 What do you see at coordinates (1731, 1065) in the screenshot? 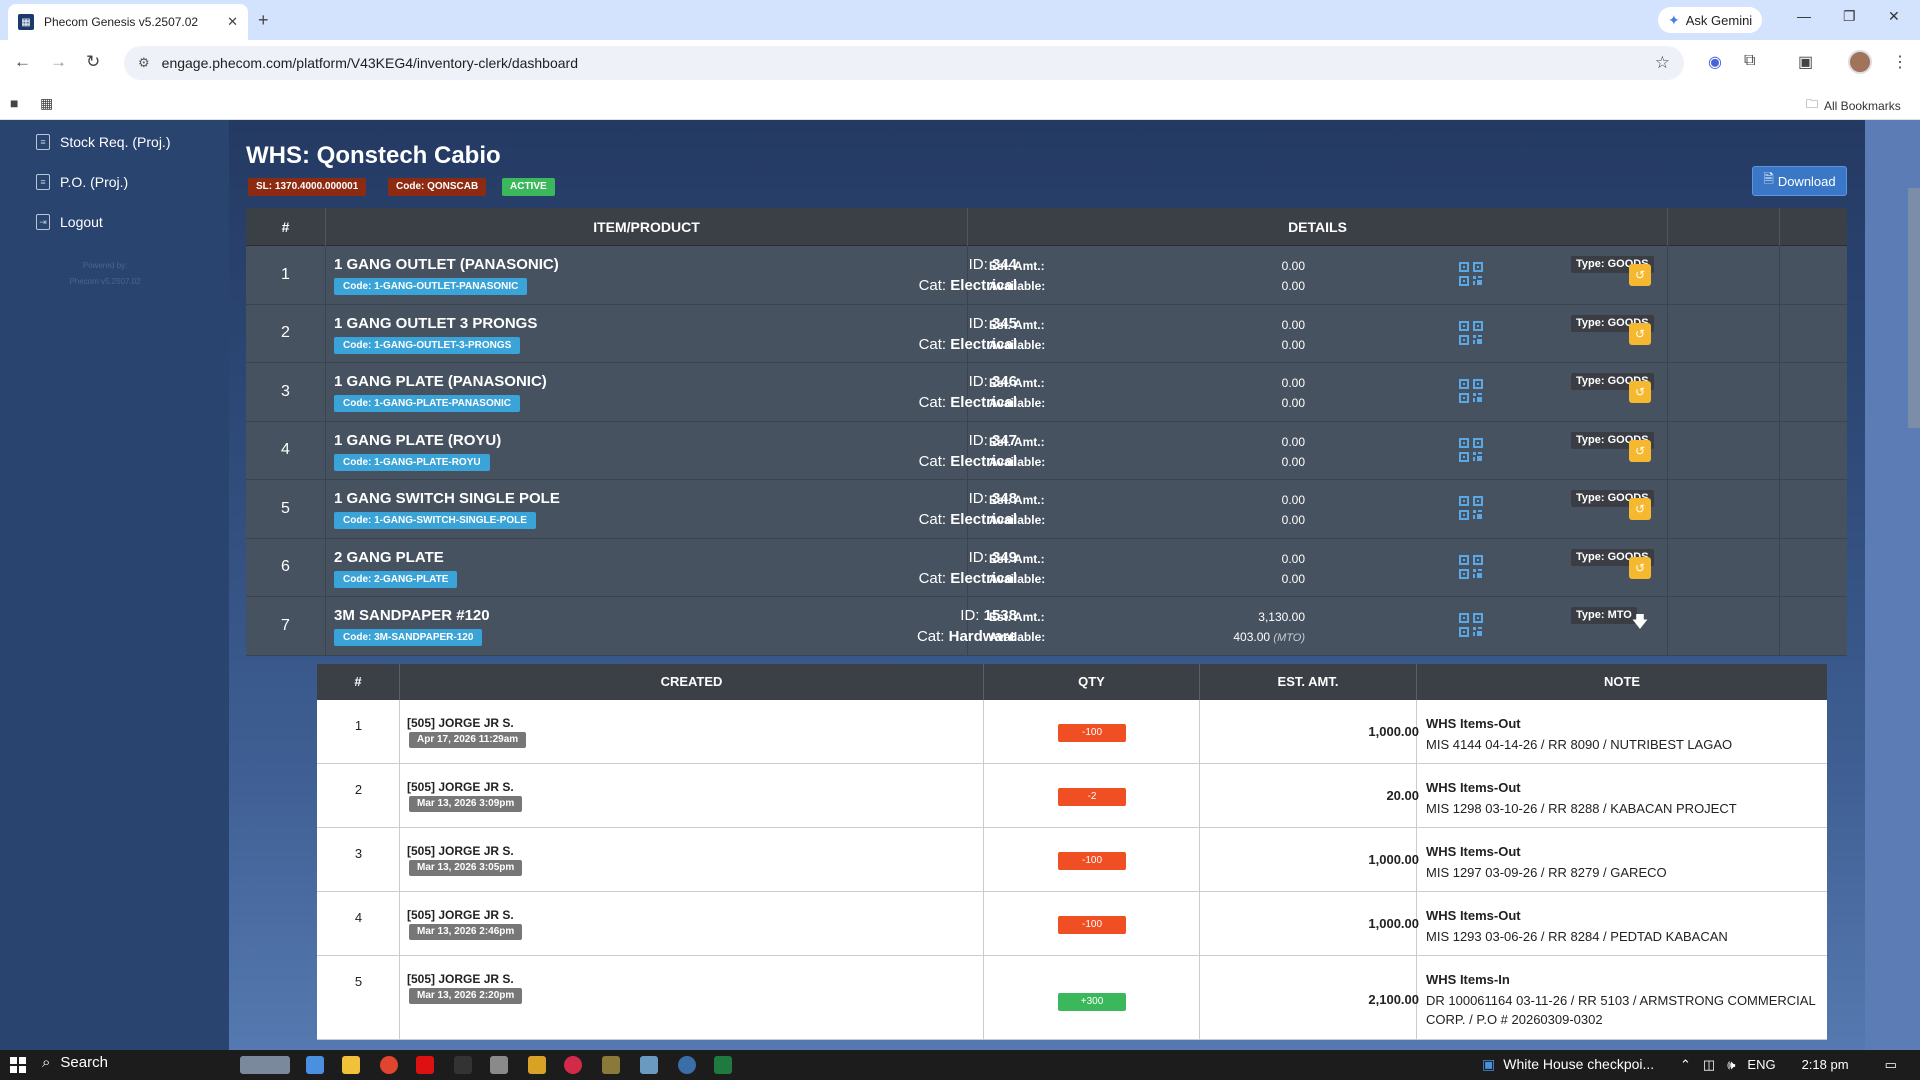
I see `volume-icon: 🕪` at bounding box center [1731, 1065].